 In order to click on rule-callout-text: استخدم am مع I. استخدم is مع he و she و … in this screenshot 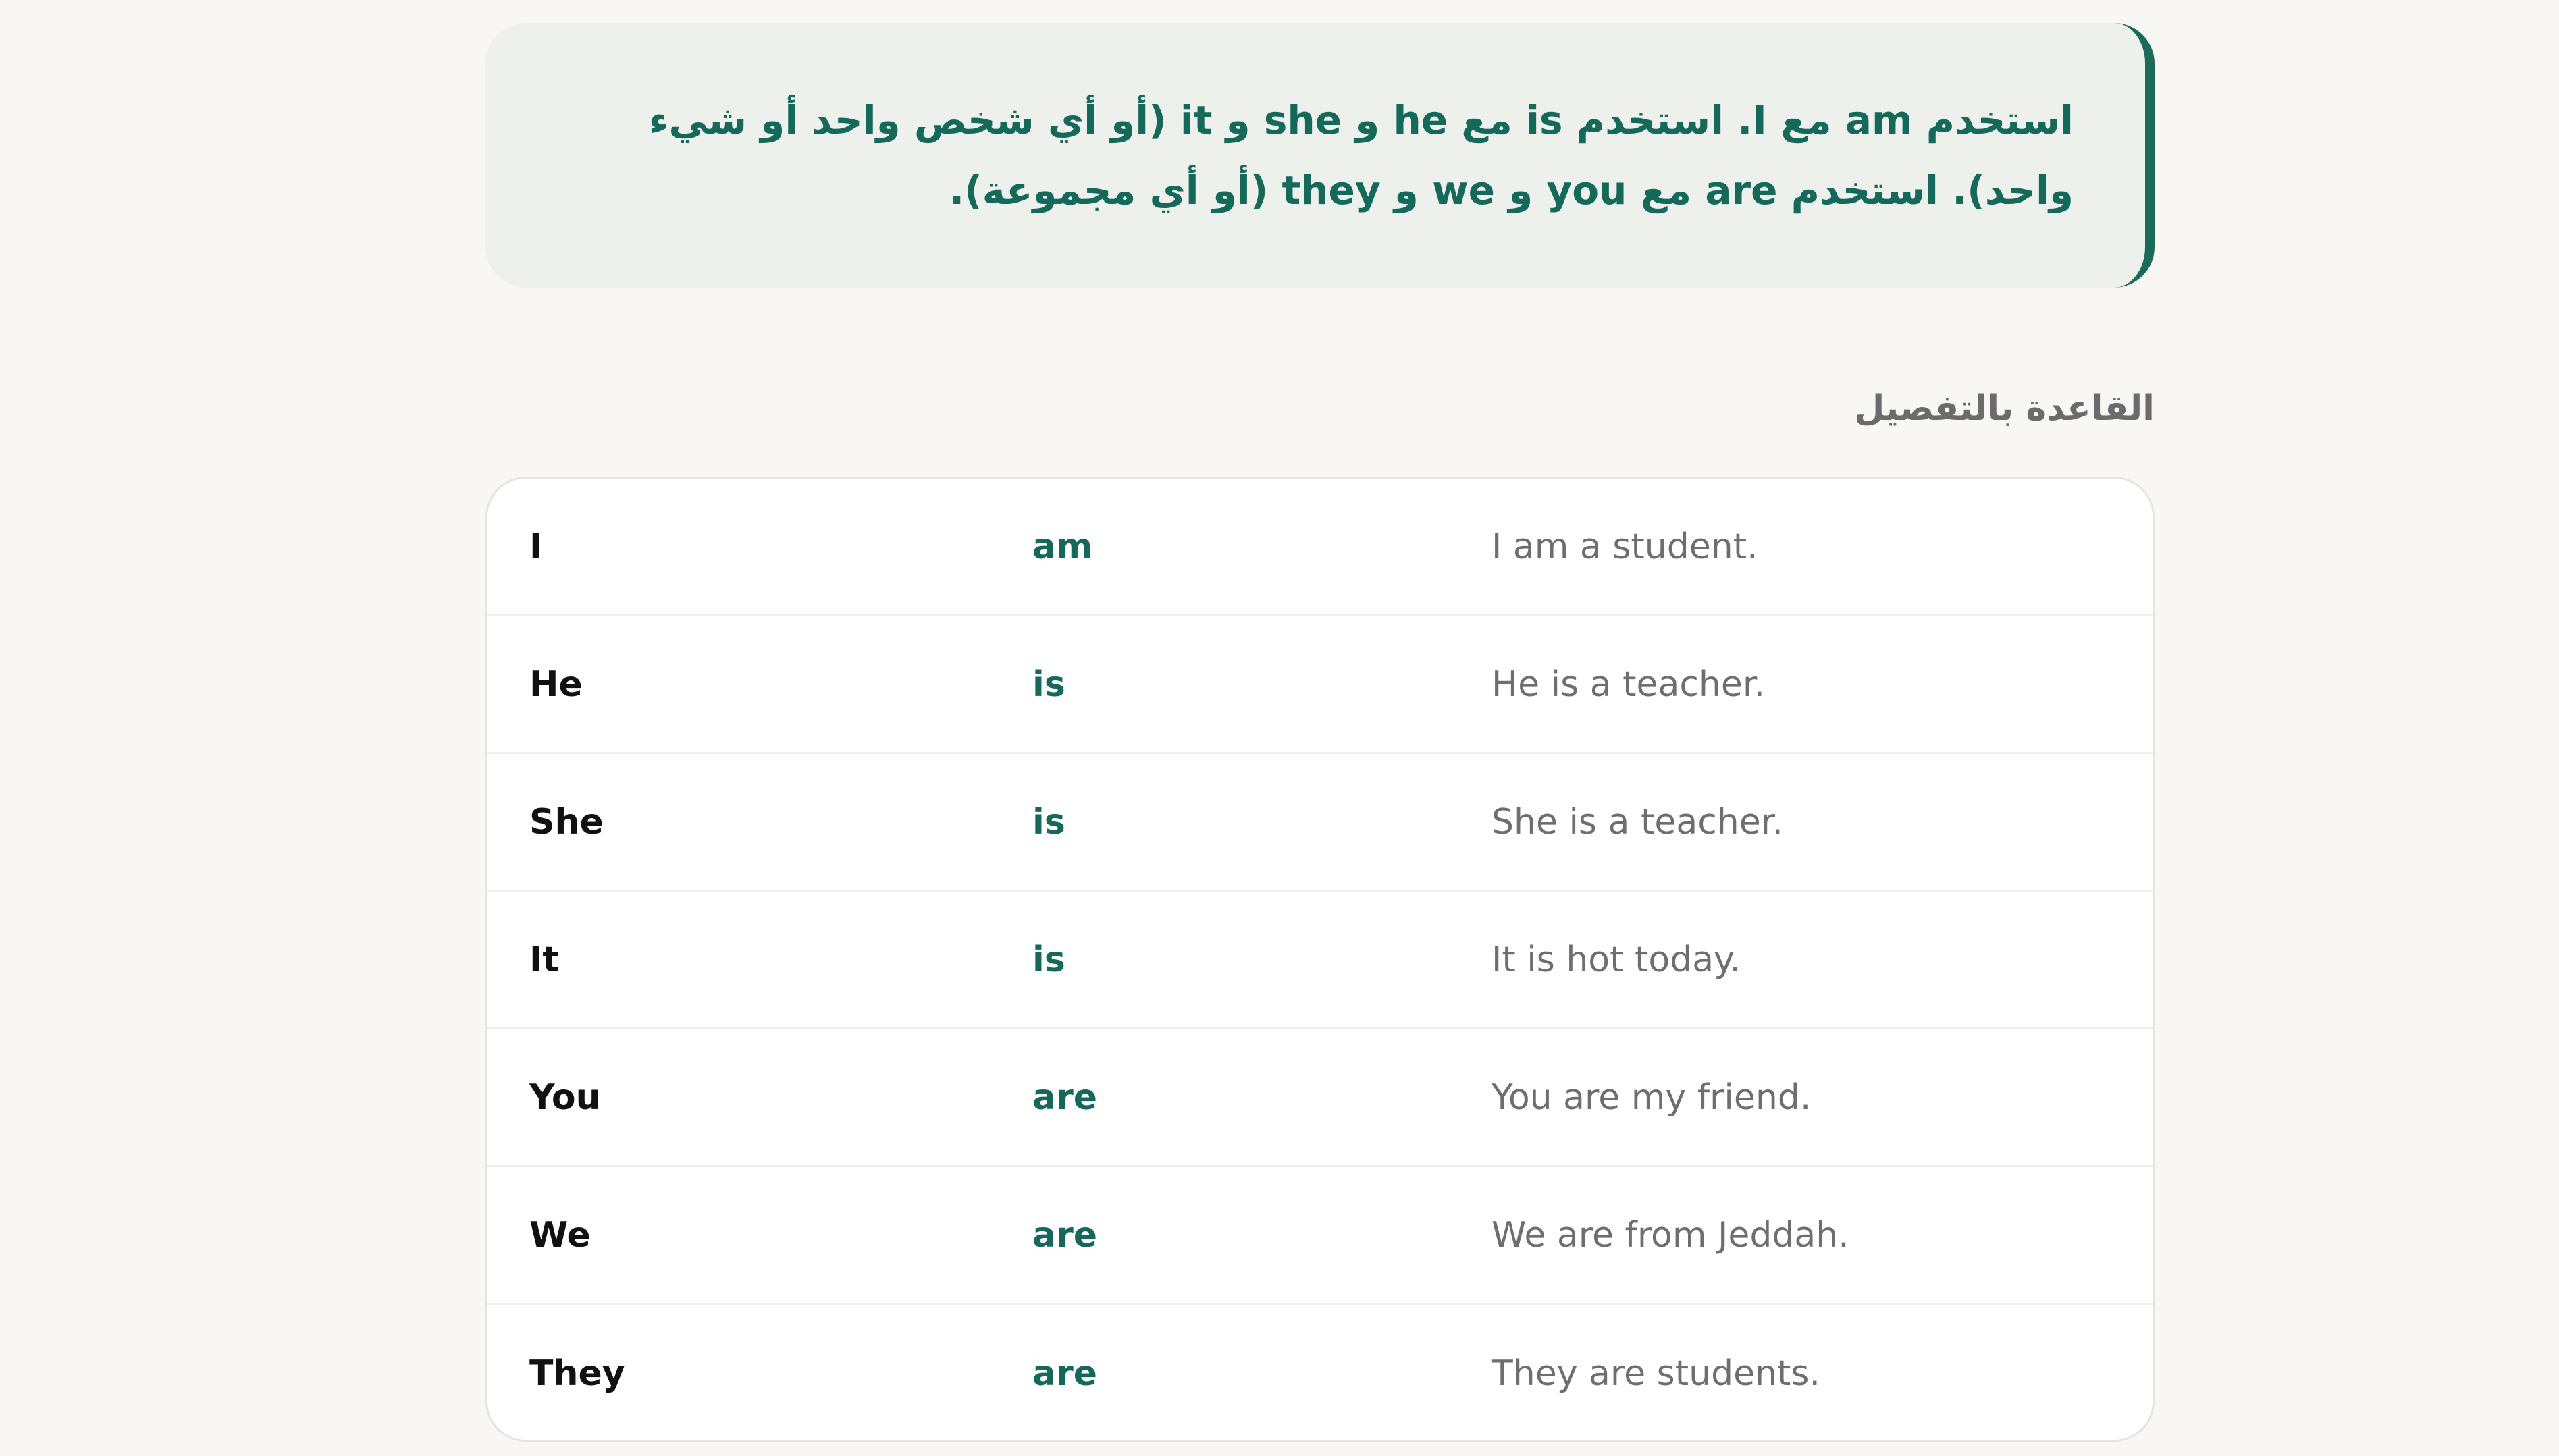, I will do `click(1361, 155)`.